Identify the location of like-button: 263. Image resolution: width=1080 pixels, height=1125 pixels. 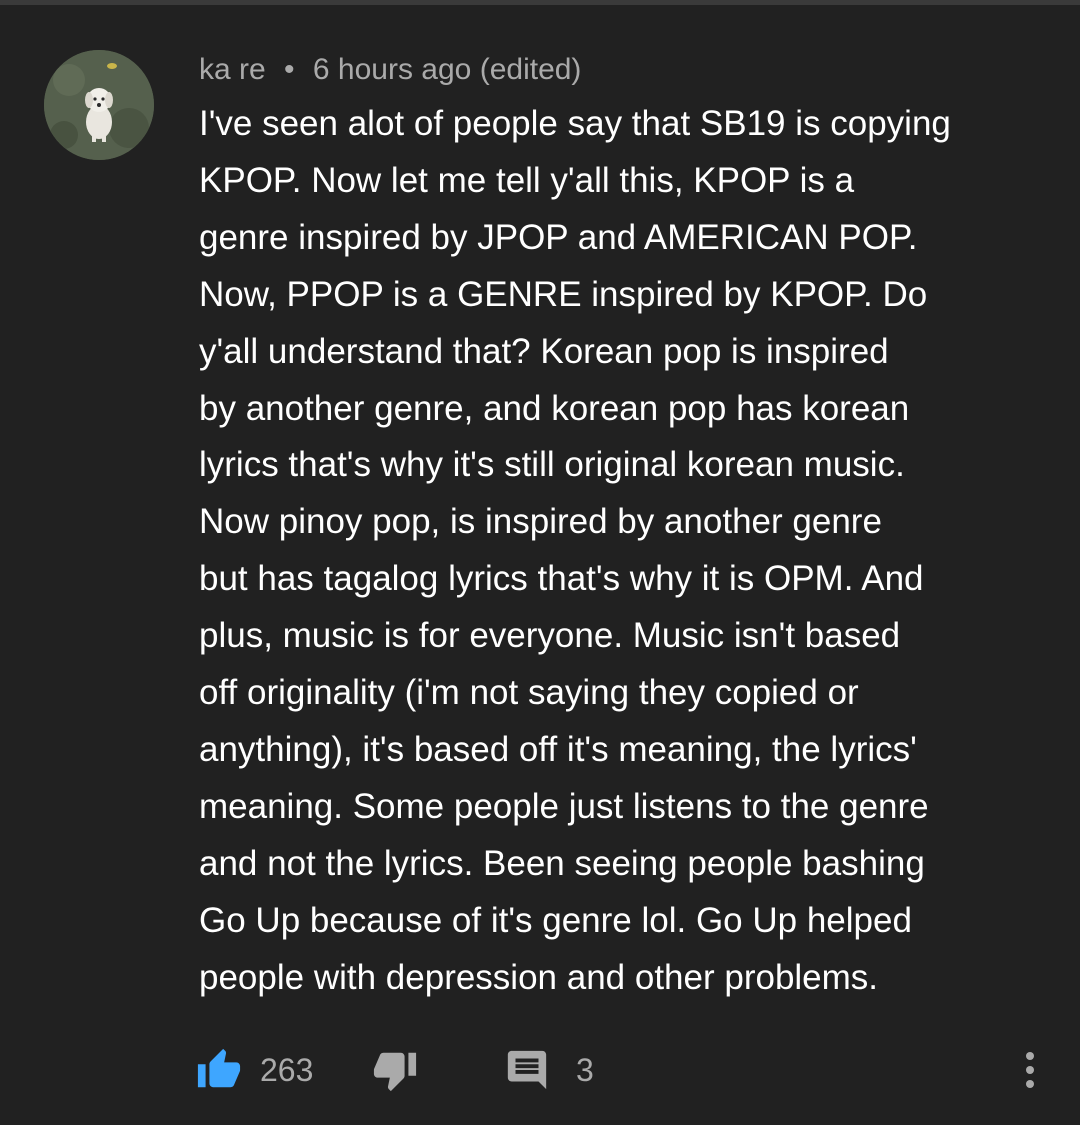
(254, 1070).